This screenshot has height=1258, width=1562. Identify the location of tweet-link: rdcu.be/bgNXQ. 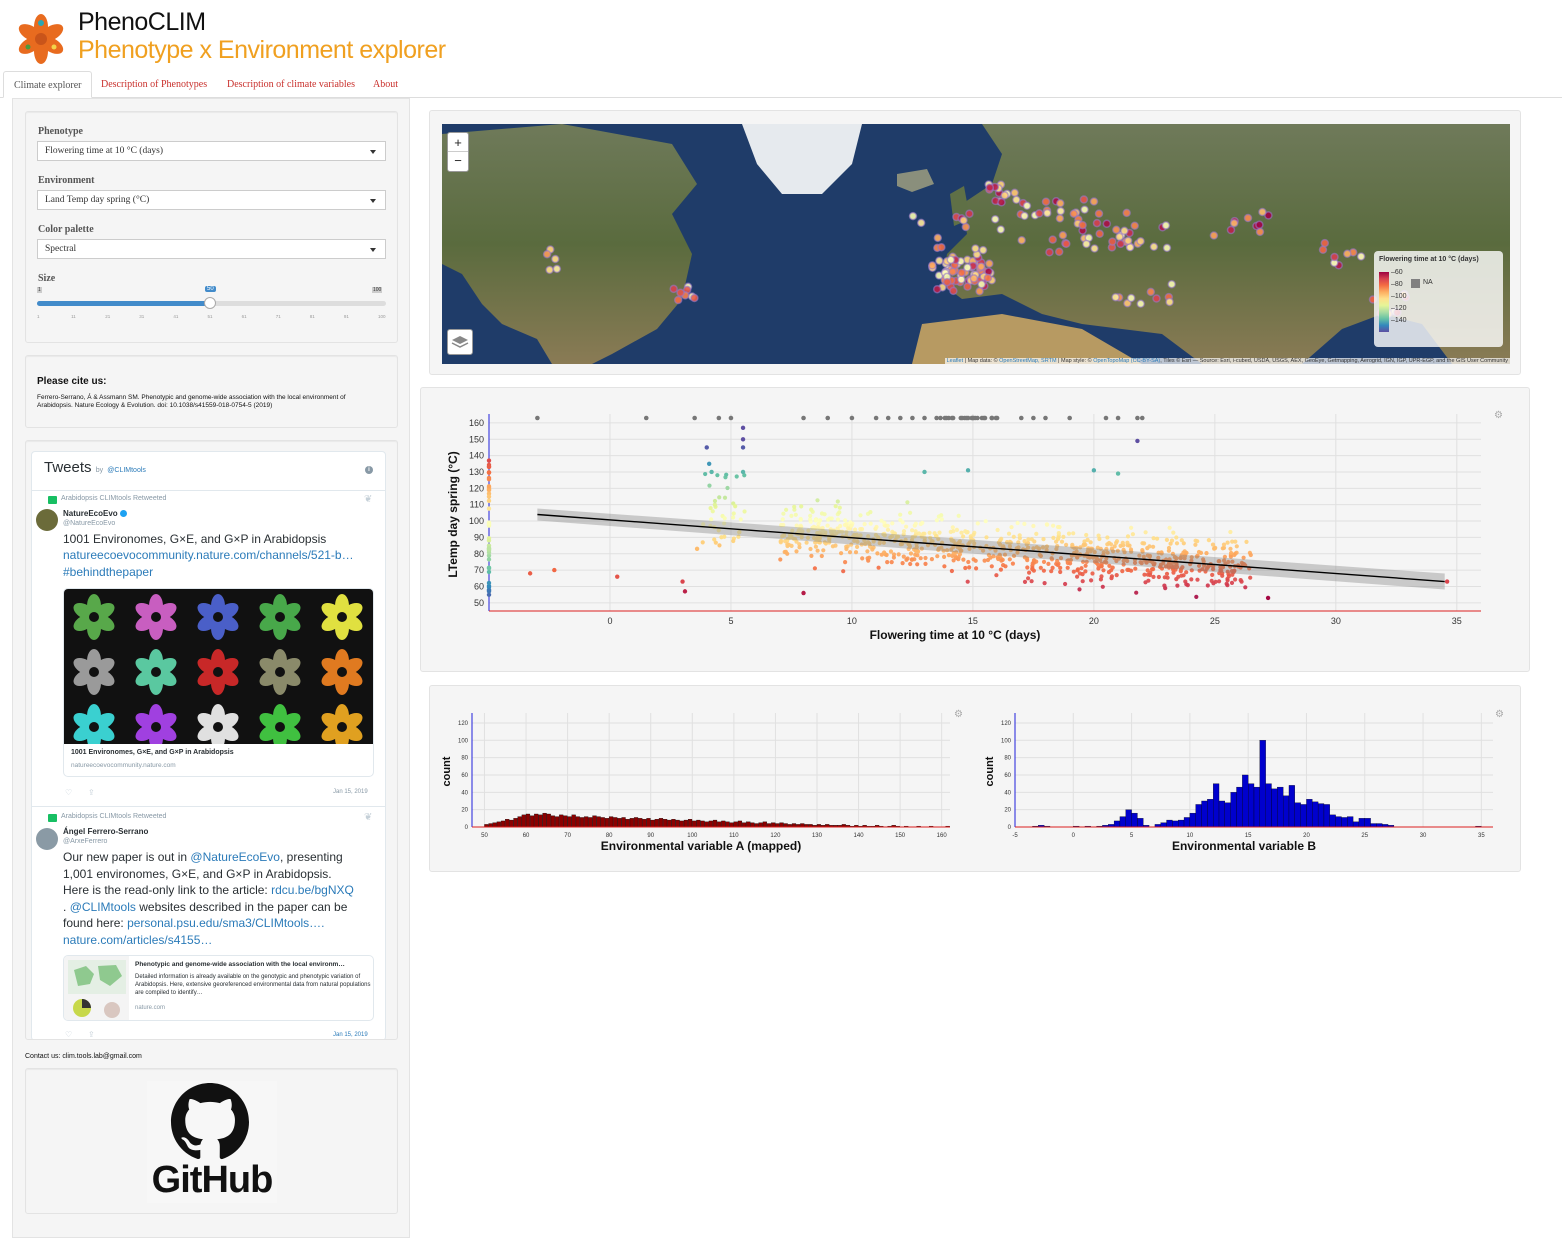
(312, 890).